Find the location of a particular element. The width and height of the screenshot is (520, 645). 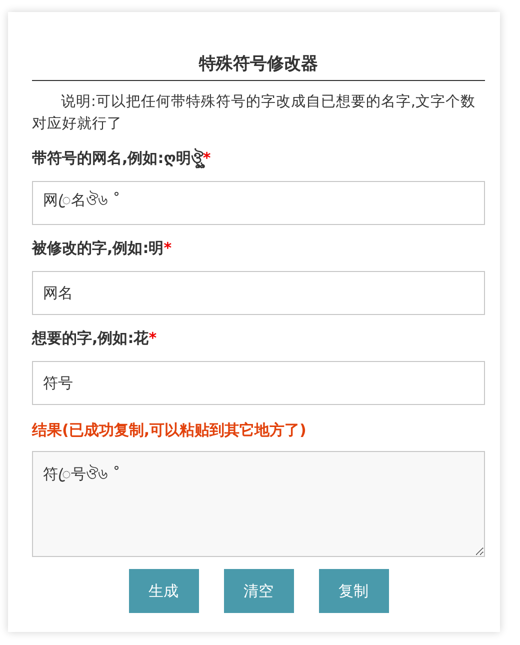

form-title: 特殊符号修改器 is located at coordinates (258, 66).